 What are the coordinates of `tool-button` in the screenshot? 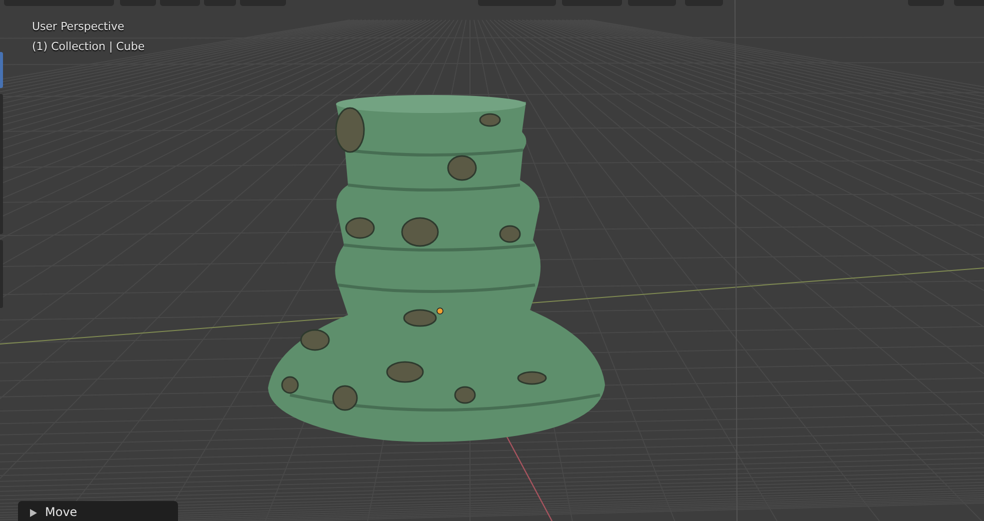 It's located at (1, 70).